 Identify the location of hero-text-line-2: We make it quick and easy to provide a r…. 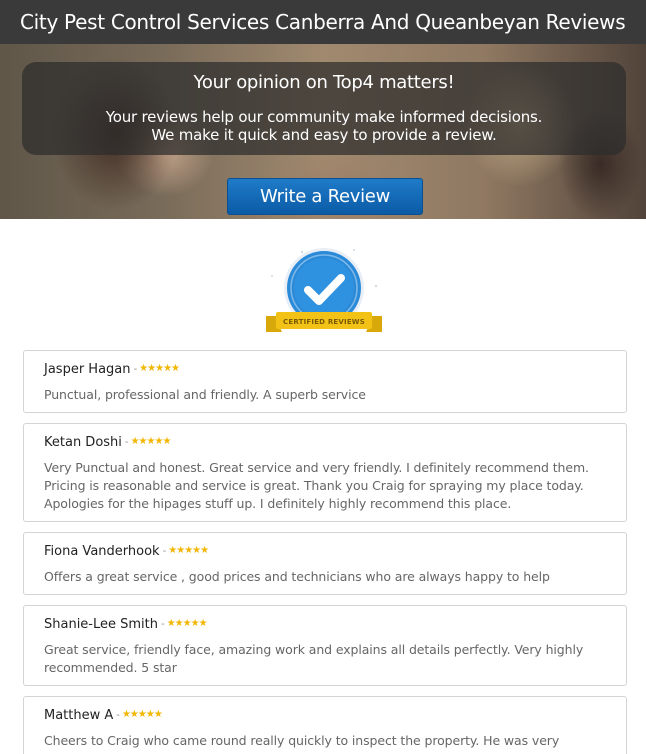
(324, 135).